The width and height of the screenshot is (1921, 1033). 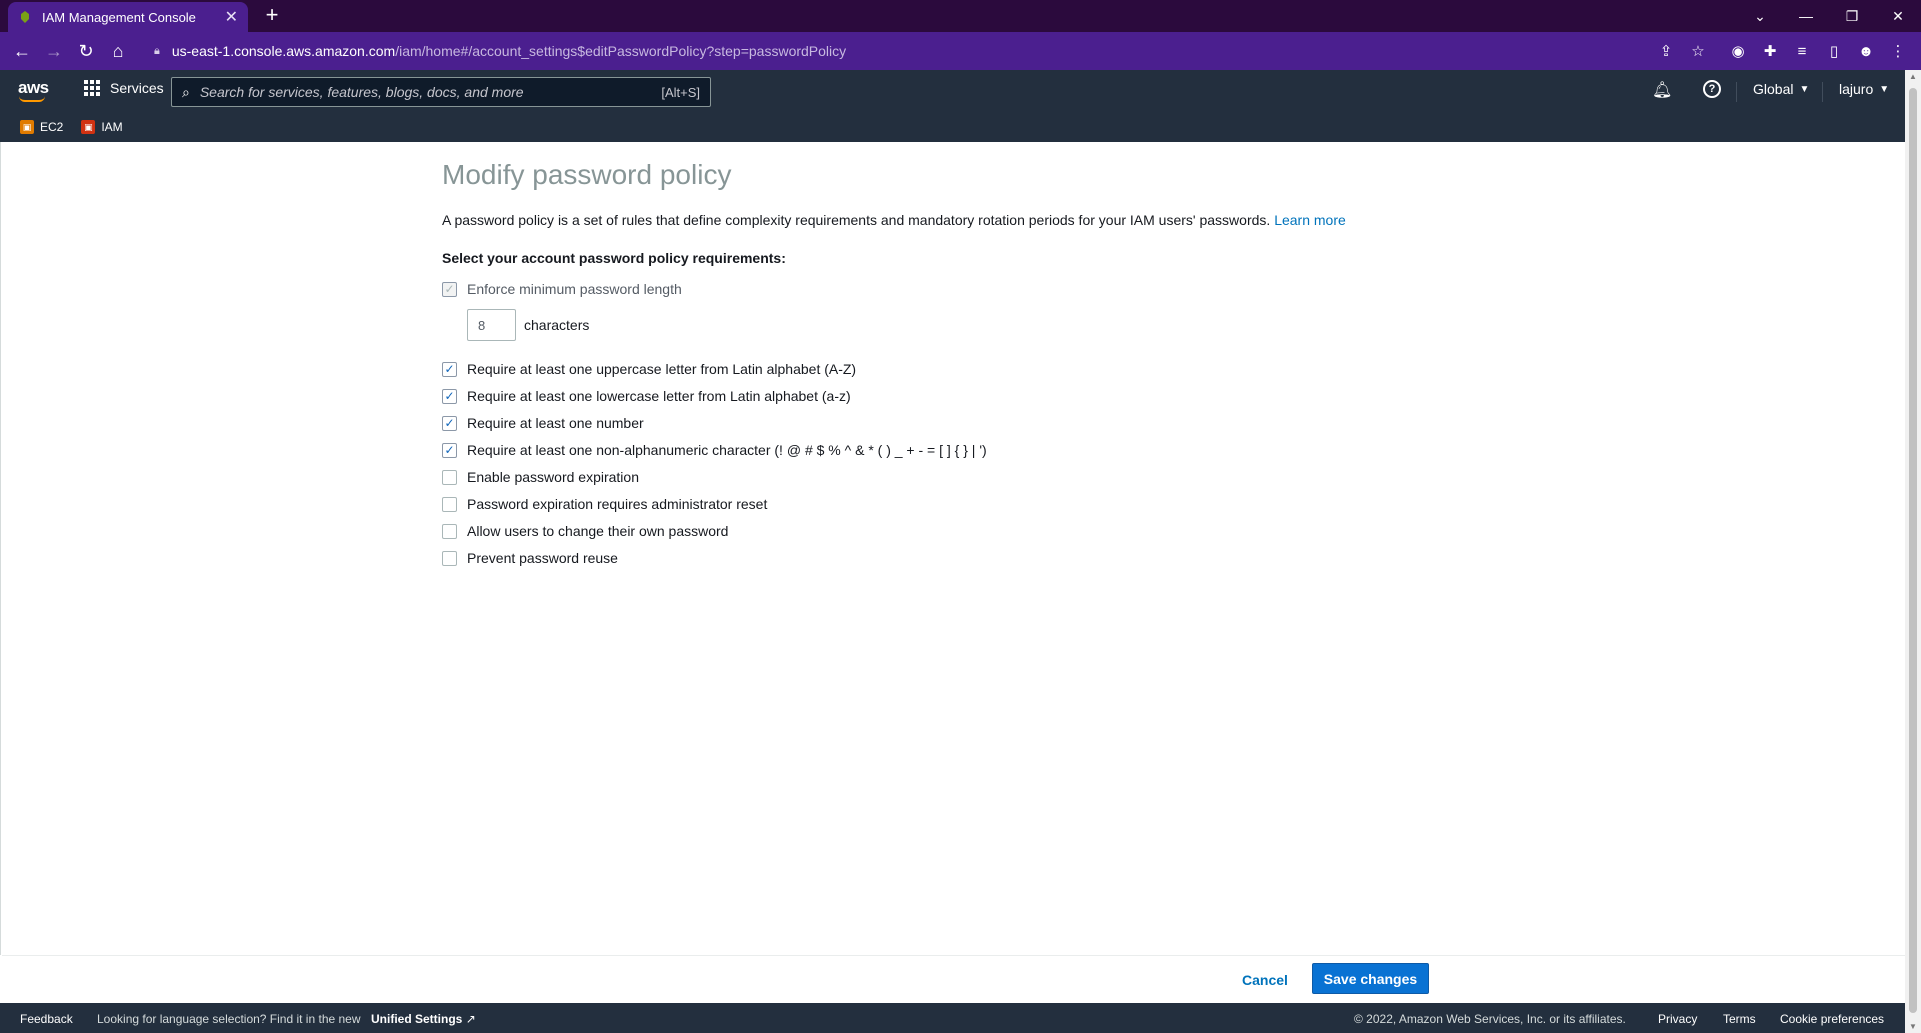 I want to click on account-label: lajuro, so click(x=1856, y=89).